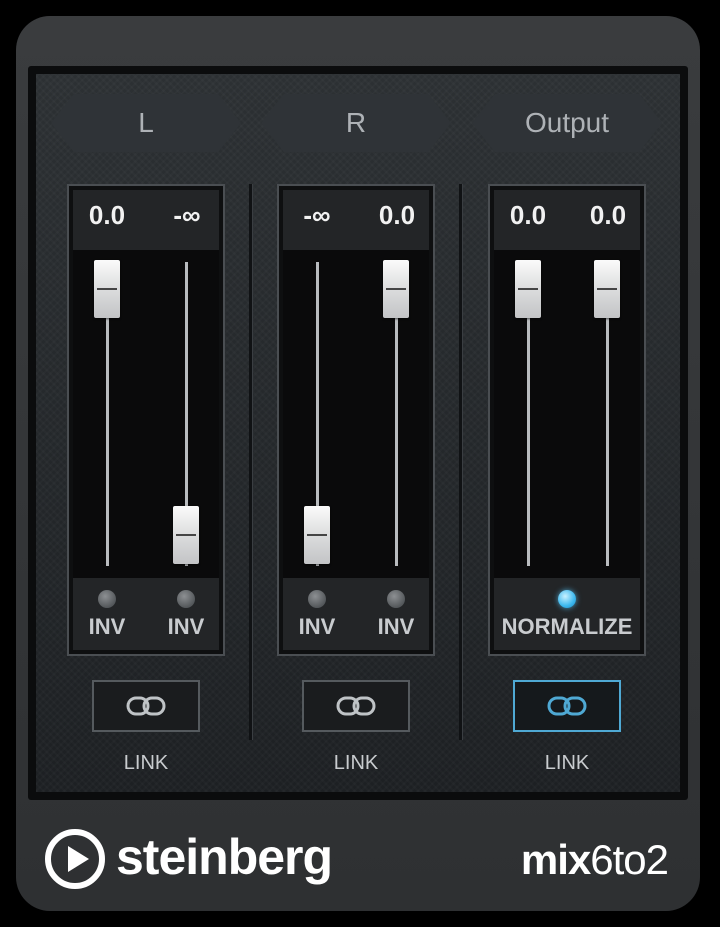 The image size is (720, 927). Describe the element at coordinates (356, 123) in the screenshot. I see `channel-header-r: R` at that location.